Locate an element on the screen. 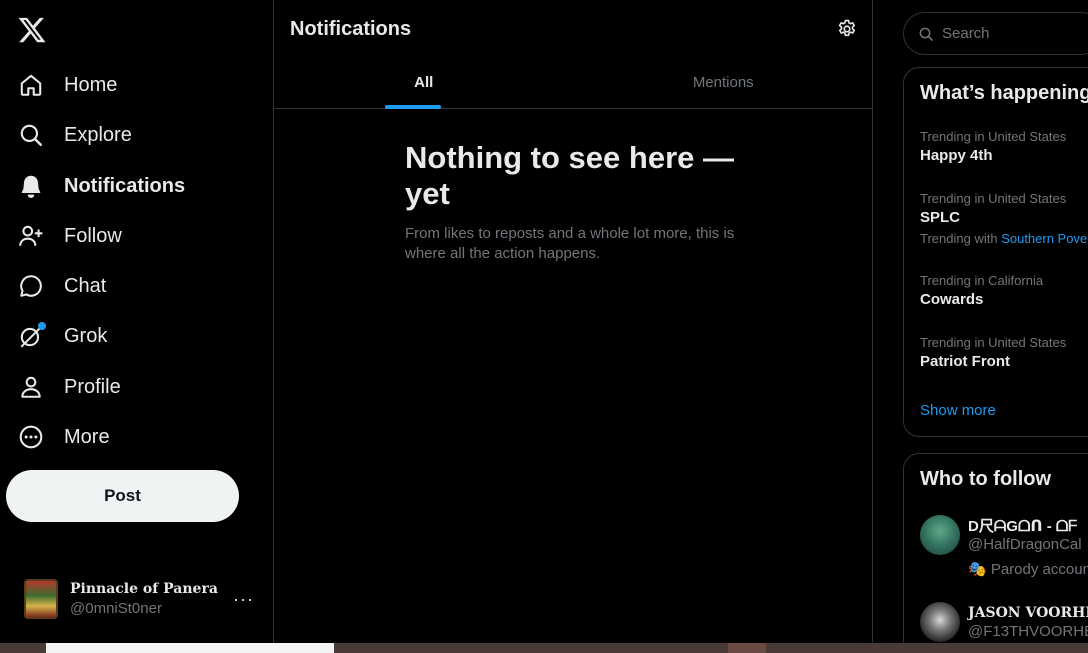  suggestion-handle: @F13THVOORHEES is located at coordinates (1028, 631).